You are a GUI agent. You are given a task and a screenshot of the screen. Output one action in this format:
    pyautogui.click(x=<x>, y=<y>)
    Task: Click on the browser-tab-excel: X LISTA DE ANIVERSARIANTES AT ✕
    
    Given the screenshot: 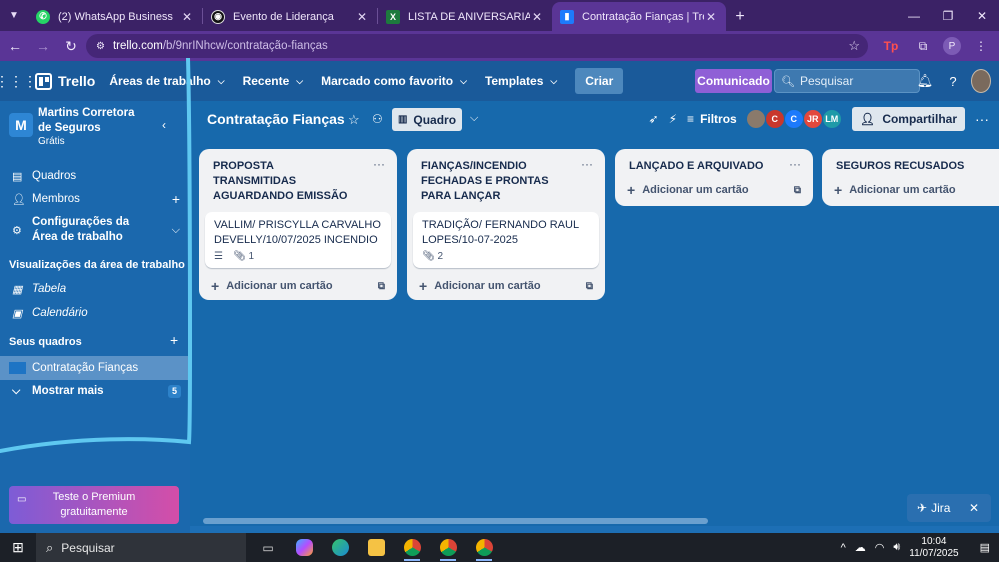 What is the action you would take?
    pyautogui.click(x=465, y=16)
    